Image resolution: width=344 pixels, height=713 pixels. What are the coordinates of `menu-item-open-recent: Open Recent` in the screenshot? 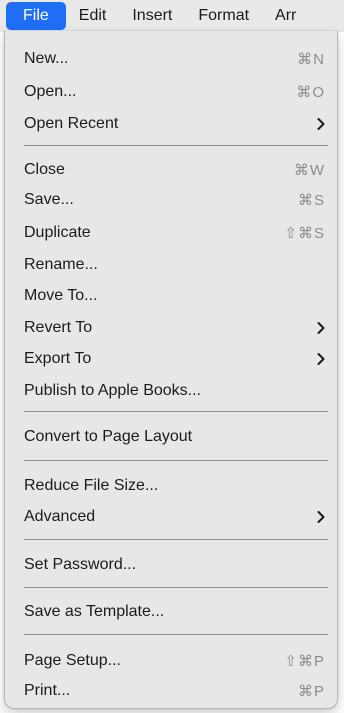 It's located at (172, 124).